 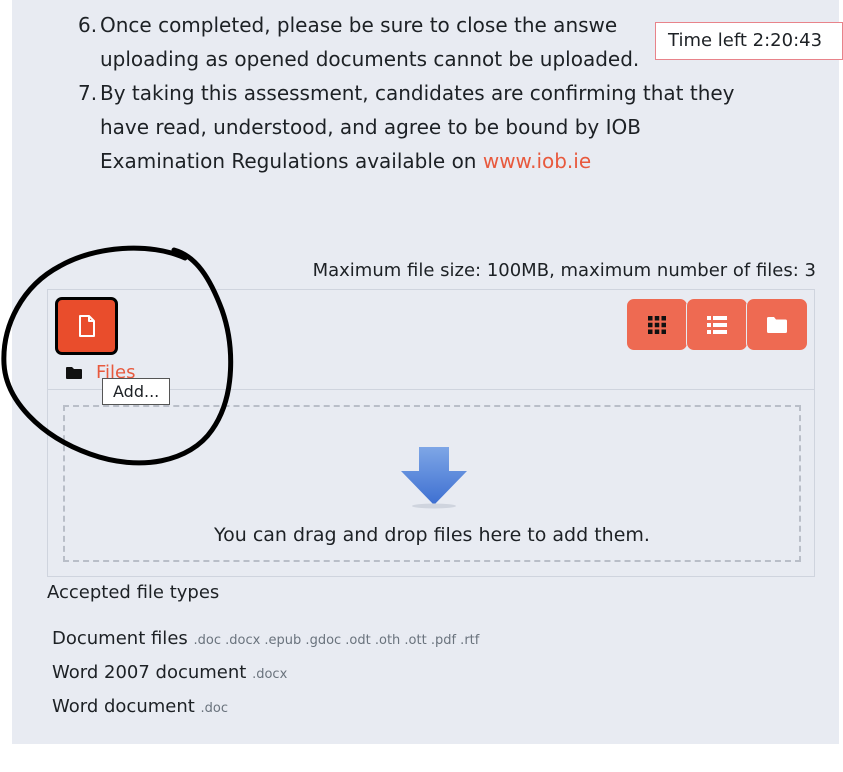 I want to click on file-type-name: Word document, so click(x=123, y=706).